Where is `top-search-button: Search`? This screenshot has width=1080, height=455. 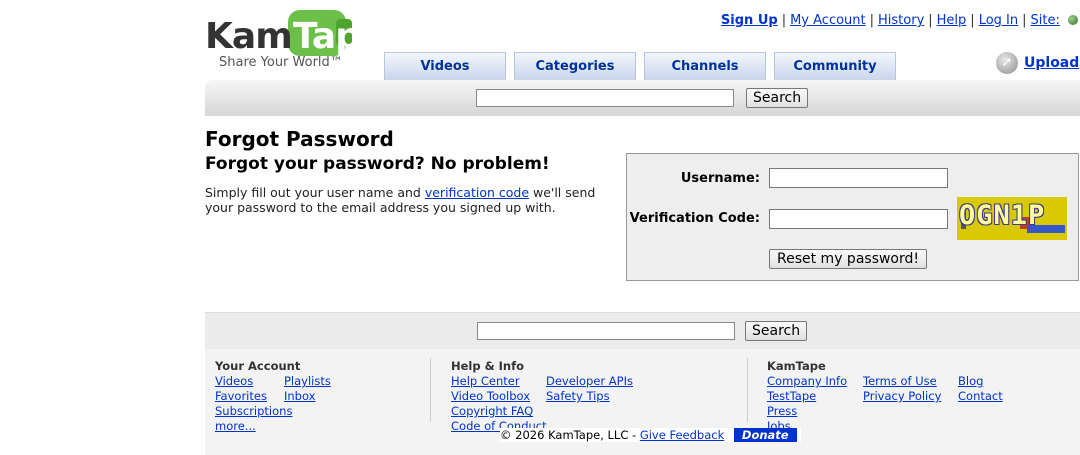 top-search-button: Search is located at coordinates (777, 98).